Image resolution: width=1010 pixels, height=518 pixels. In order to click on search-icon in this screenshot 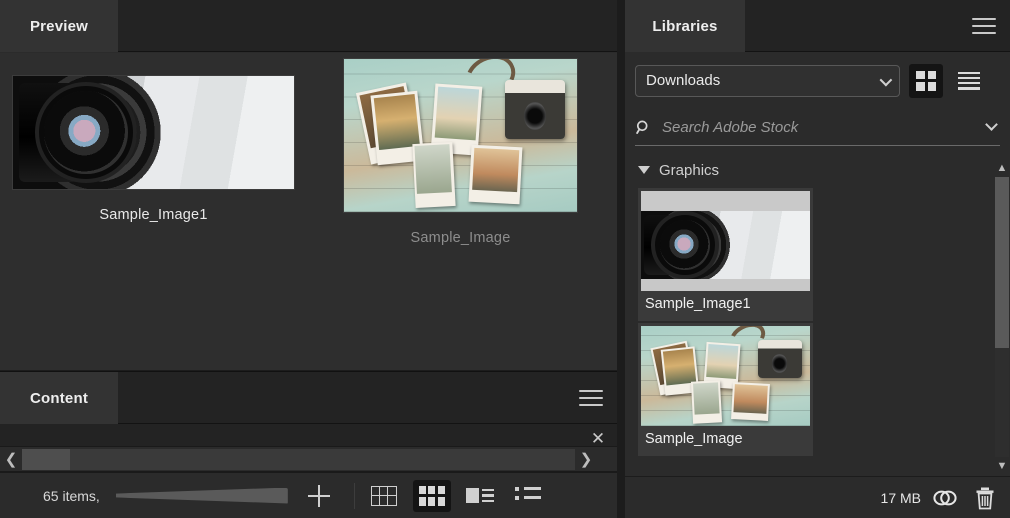, I will do `click(642, 127)`.